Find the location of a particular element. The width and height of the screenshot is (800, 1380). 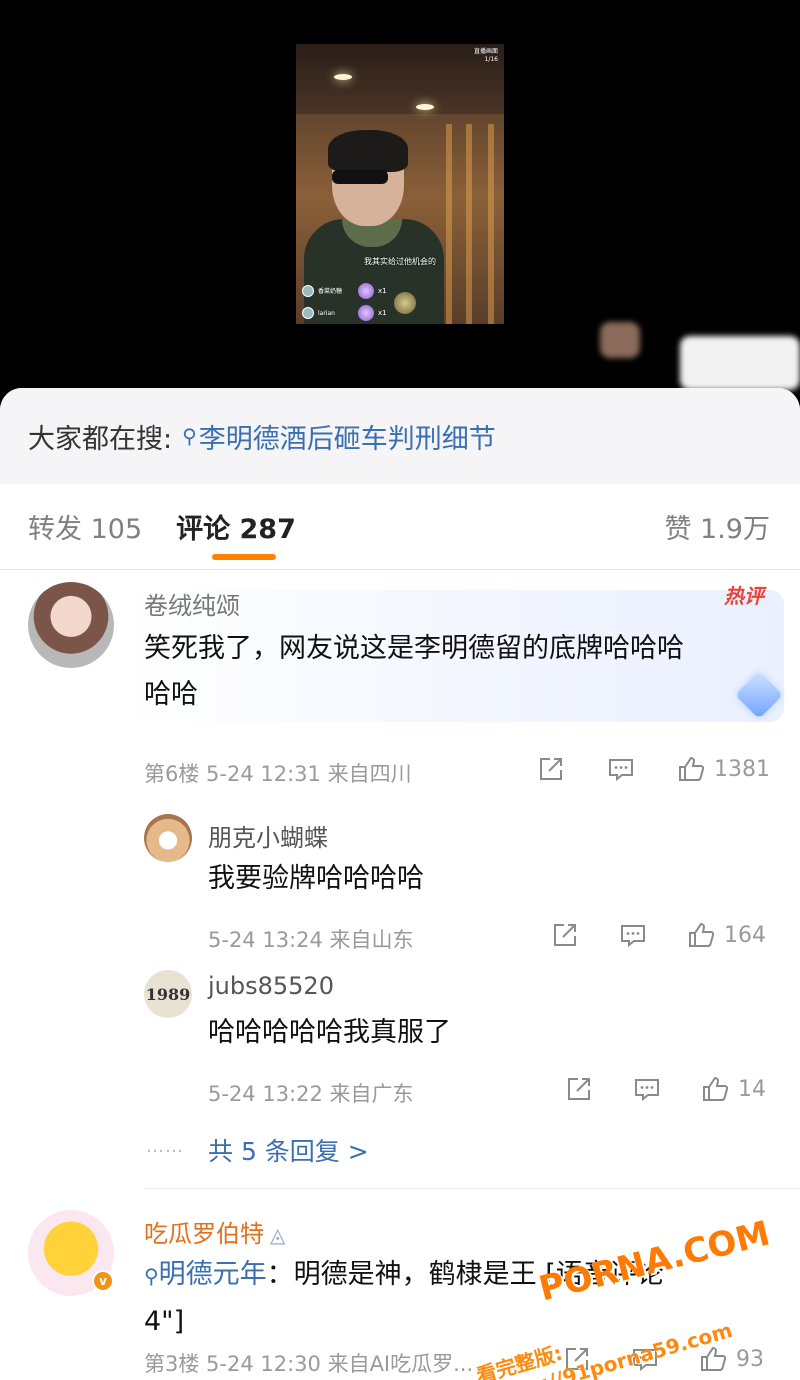

verified-badge: v is located at coordinates (103, 1281).